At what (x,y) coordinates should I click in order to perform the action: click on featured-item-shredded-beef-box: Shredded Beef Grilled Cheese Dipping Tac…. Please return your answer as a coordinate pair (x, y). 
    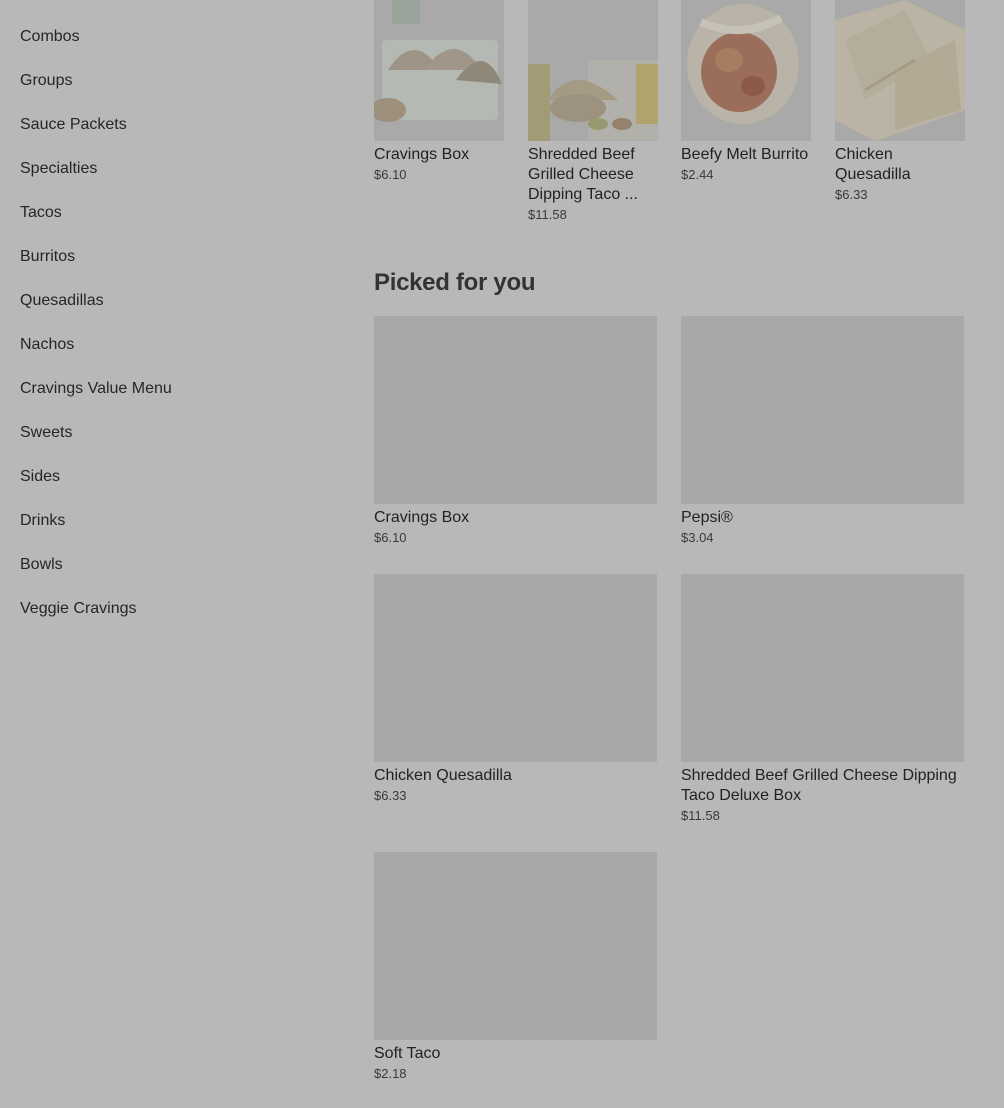
    Looking at the image, I should click on (593, 111).